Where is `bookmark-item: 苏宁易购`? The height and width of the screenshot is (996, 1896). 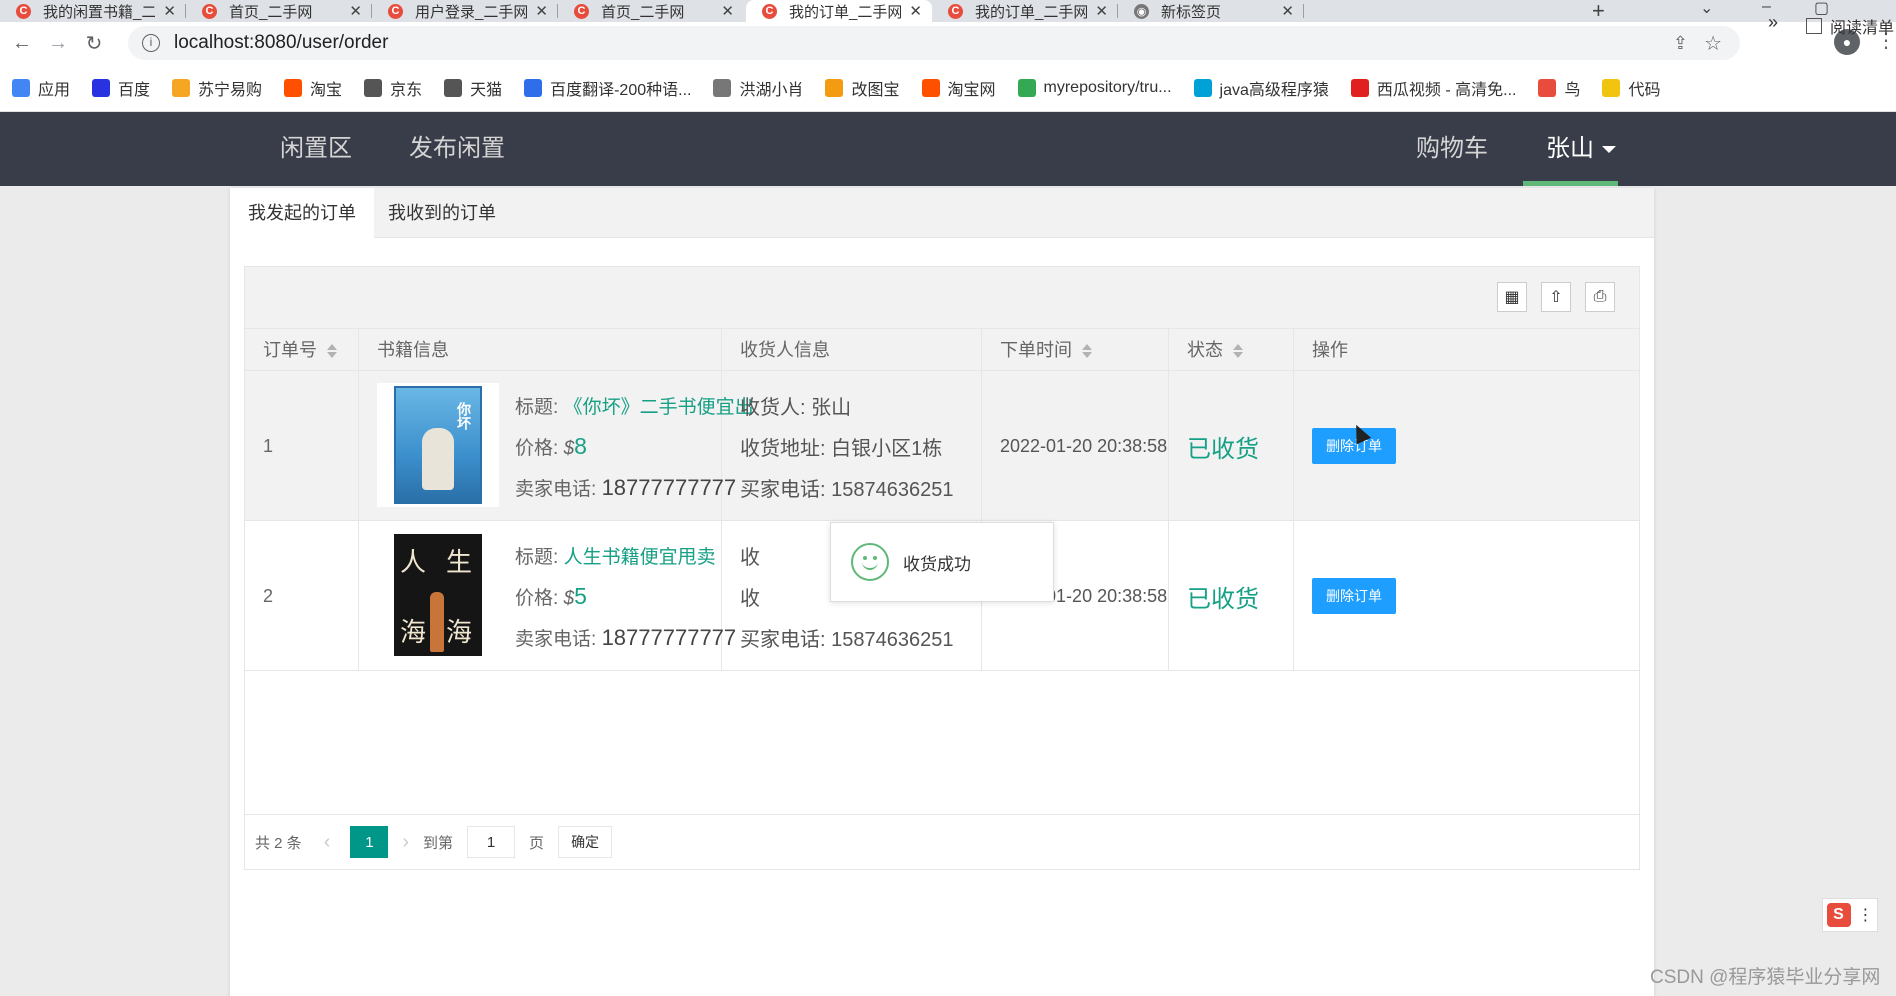
bookmark-item: 苏宁易购 is located at coordinates (217, 88).